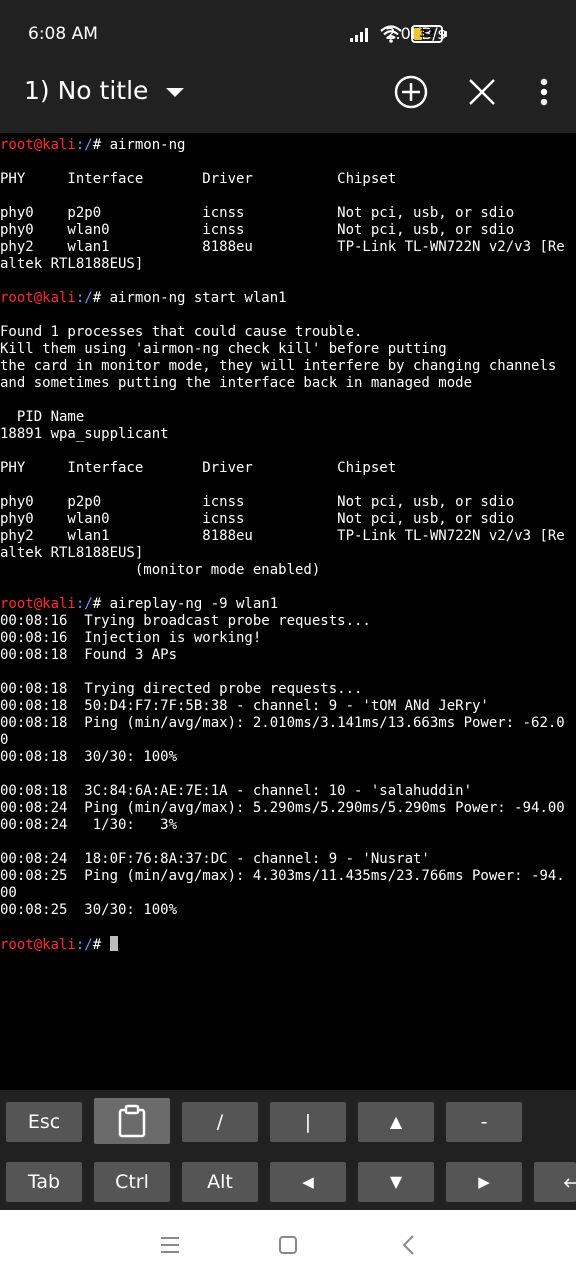 The height and width of the screenshot is (1280, 576). I want to click on prompt-line: root@kali:/#, so click(288, 944).